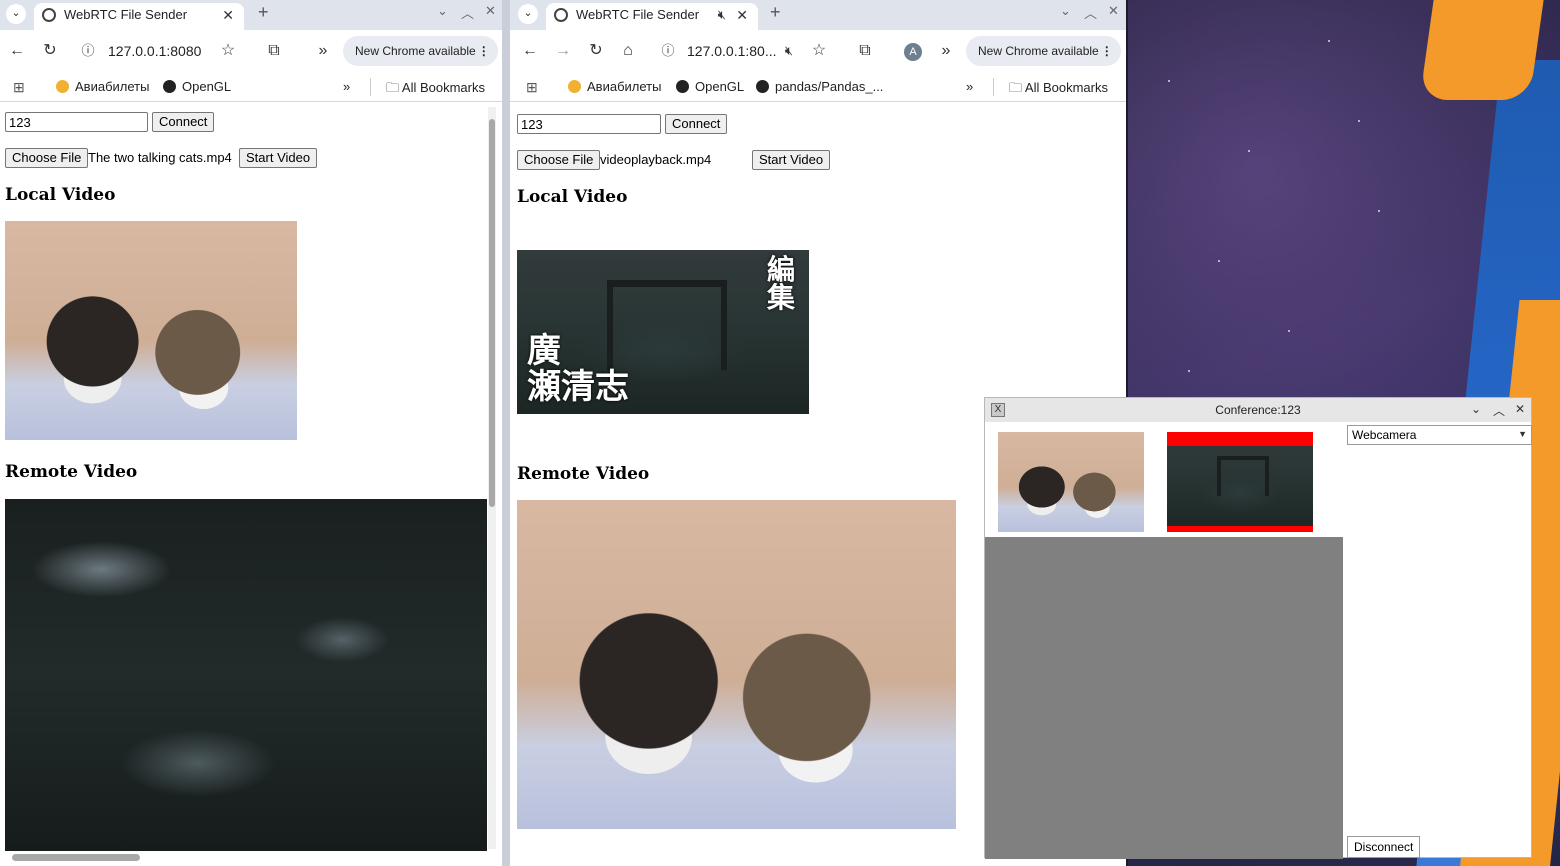 The image size is (1560, 866). Describe the element at coordinates (207, 86) in the screenshot. I see `bookmark-label: OpenGL` at that location.